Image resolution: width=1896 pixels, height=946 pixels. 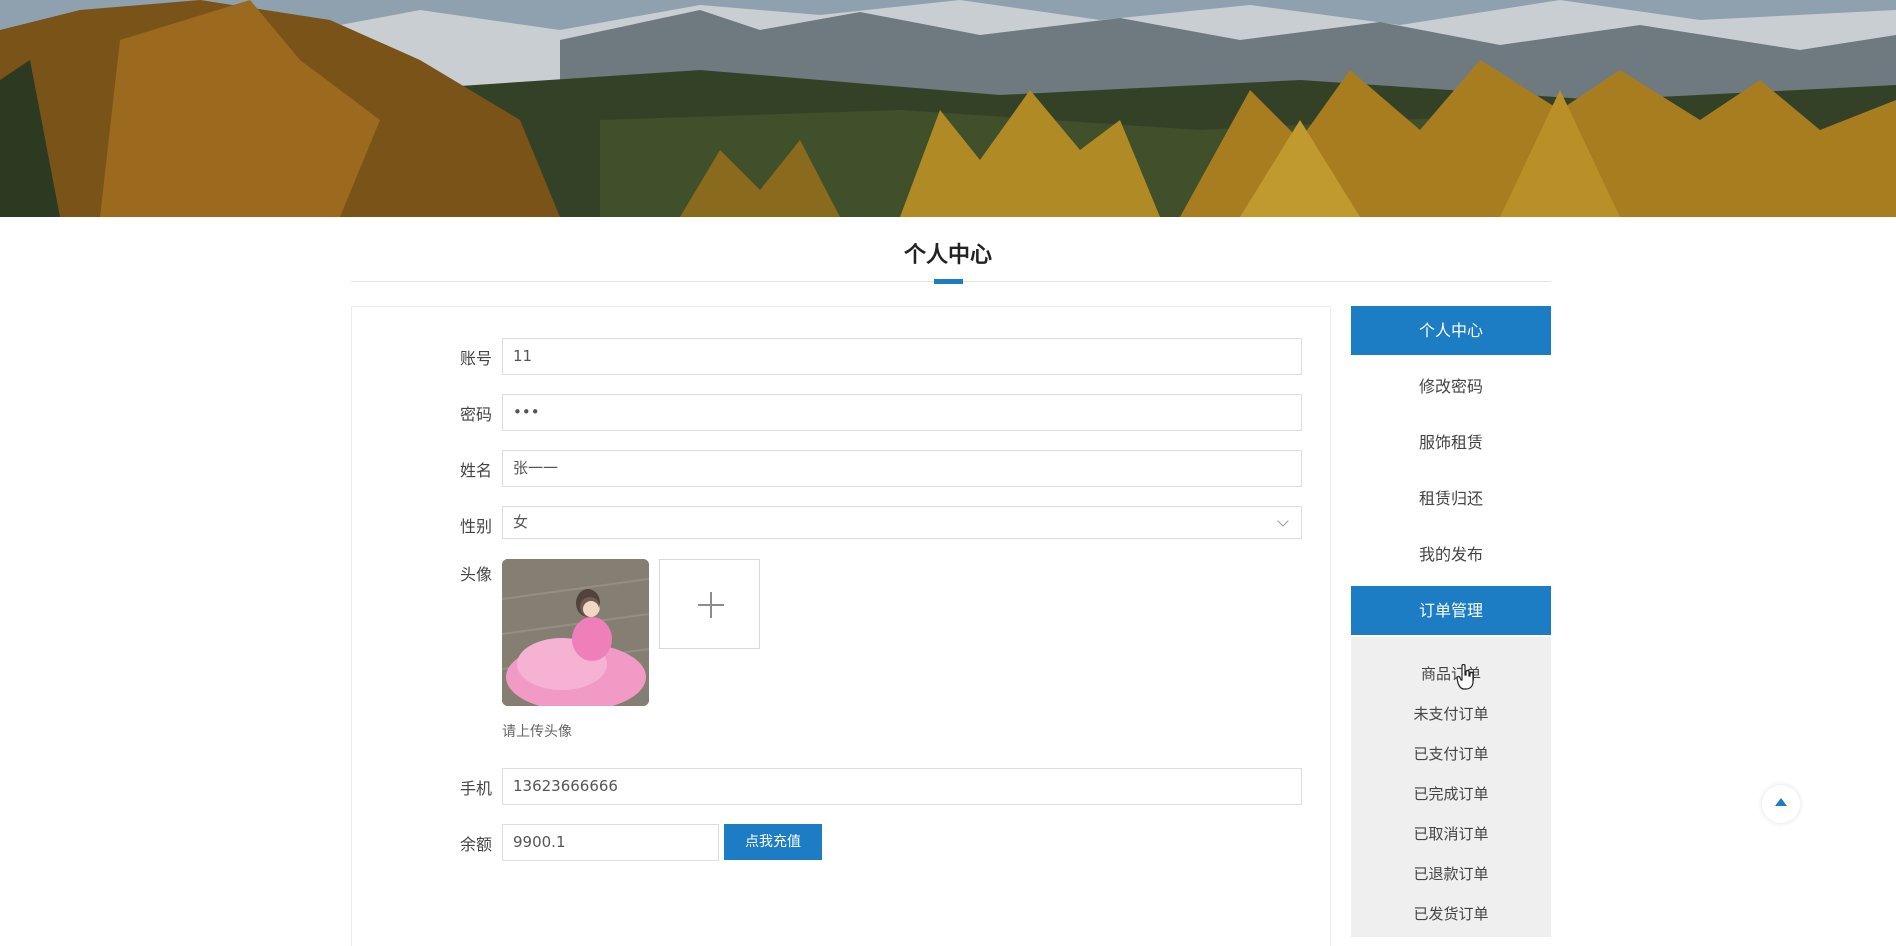 I want to click on submenu-item-completed-orders: 已完成订单, so click(x=1451, y=793).